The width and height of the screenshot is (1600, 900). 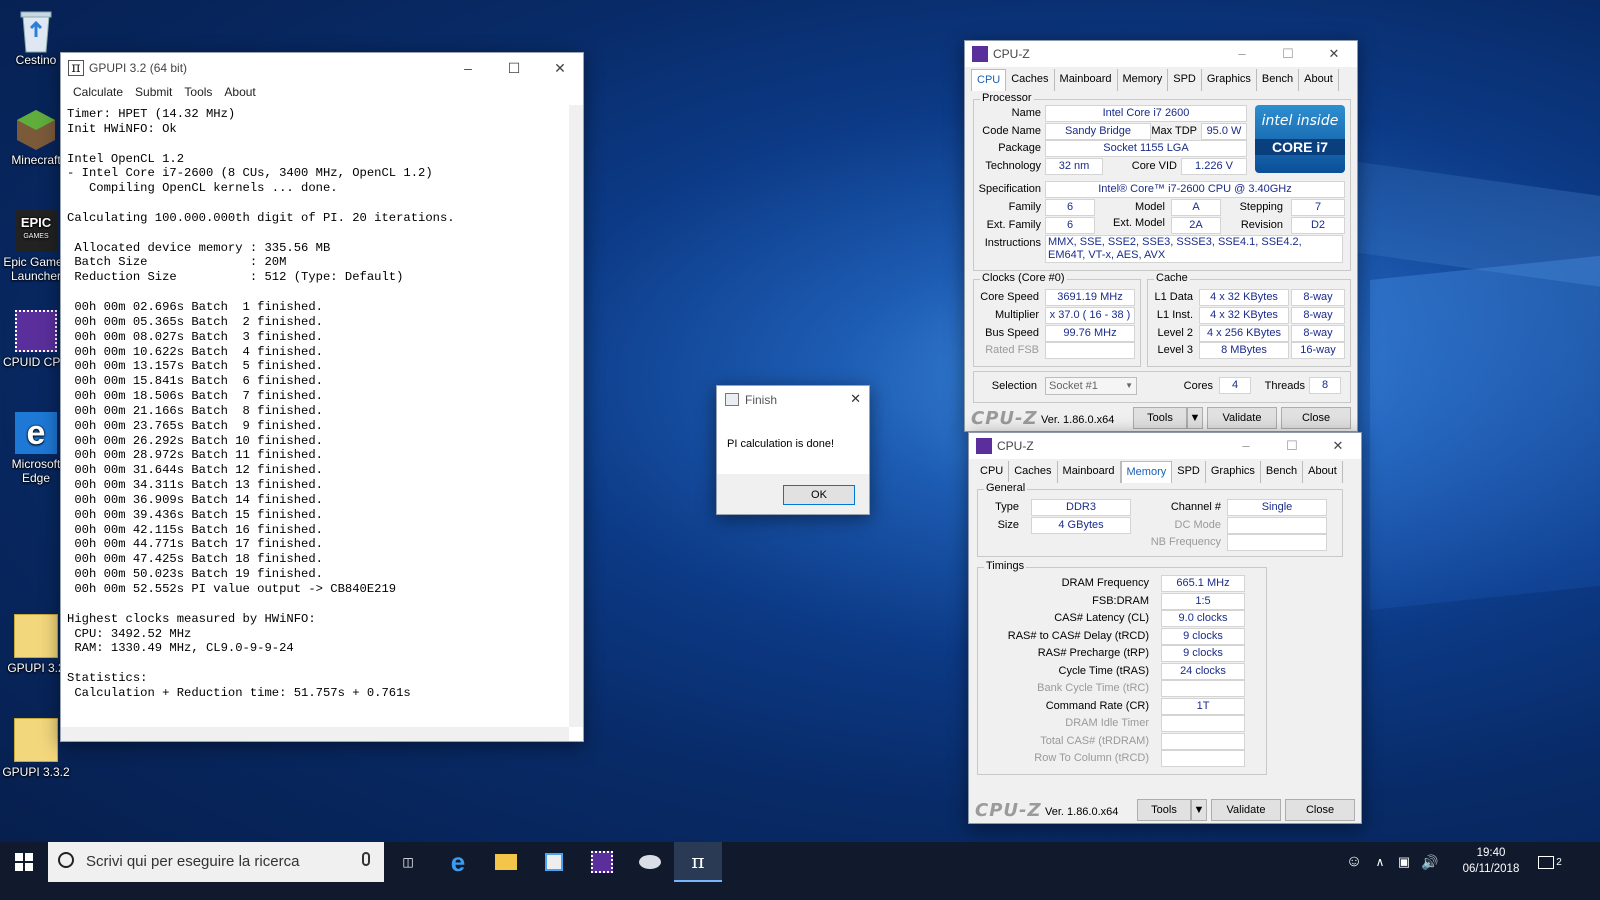 I want to click on taskbar-search-box: Scrivi qui per eseguire la ricerca, so click(x=216, y=862).